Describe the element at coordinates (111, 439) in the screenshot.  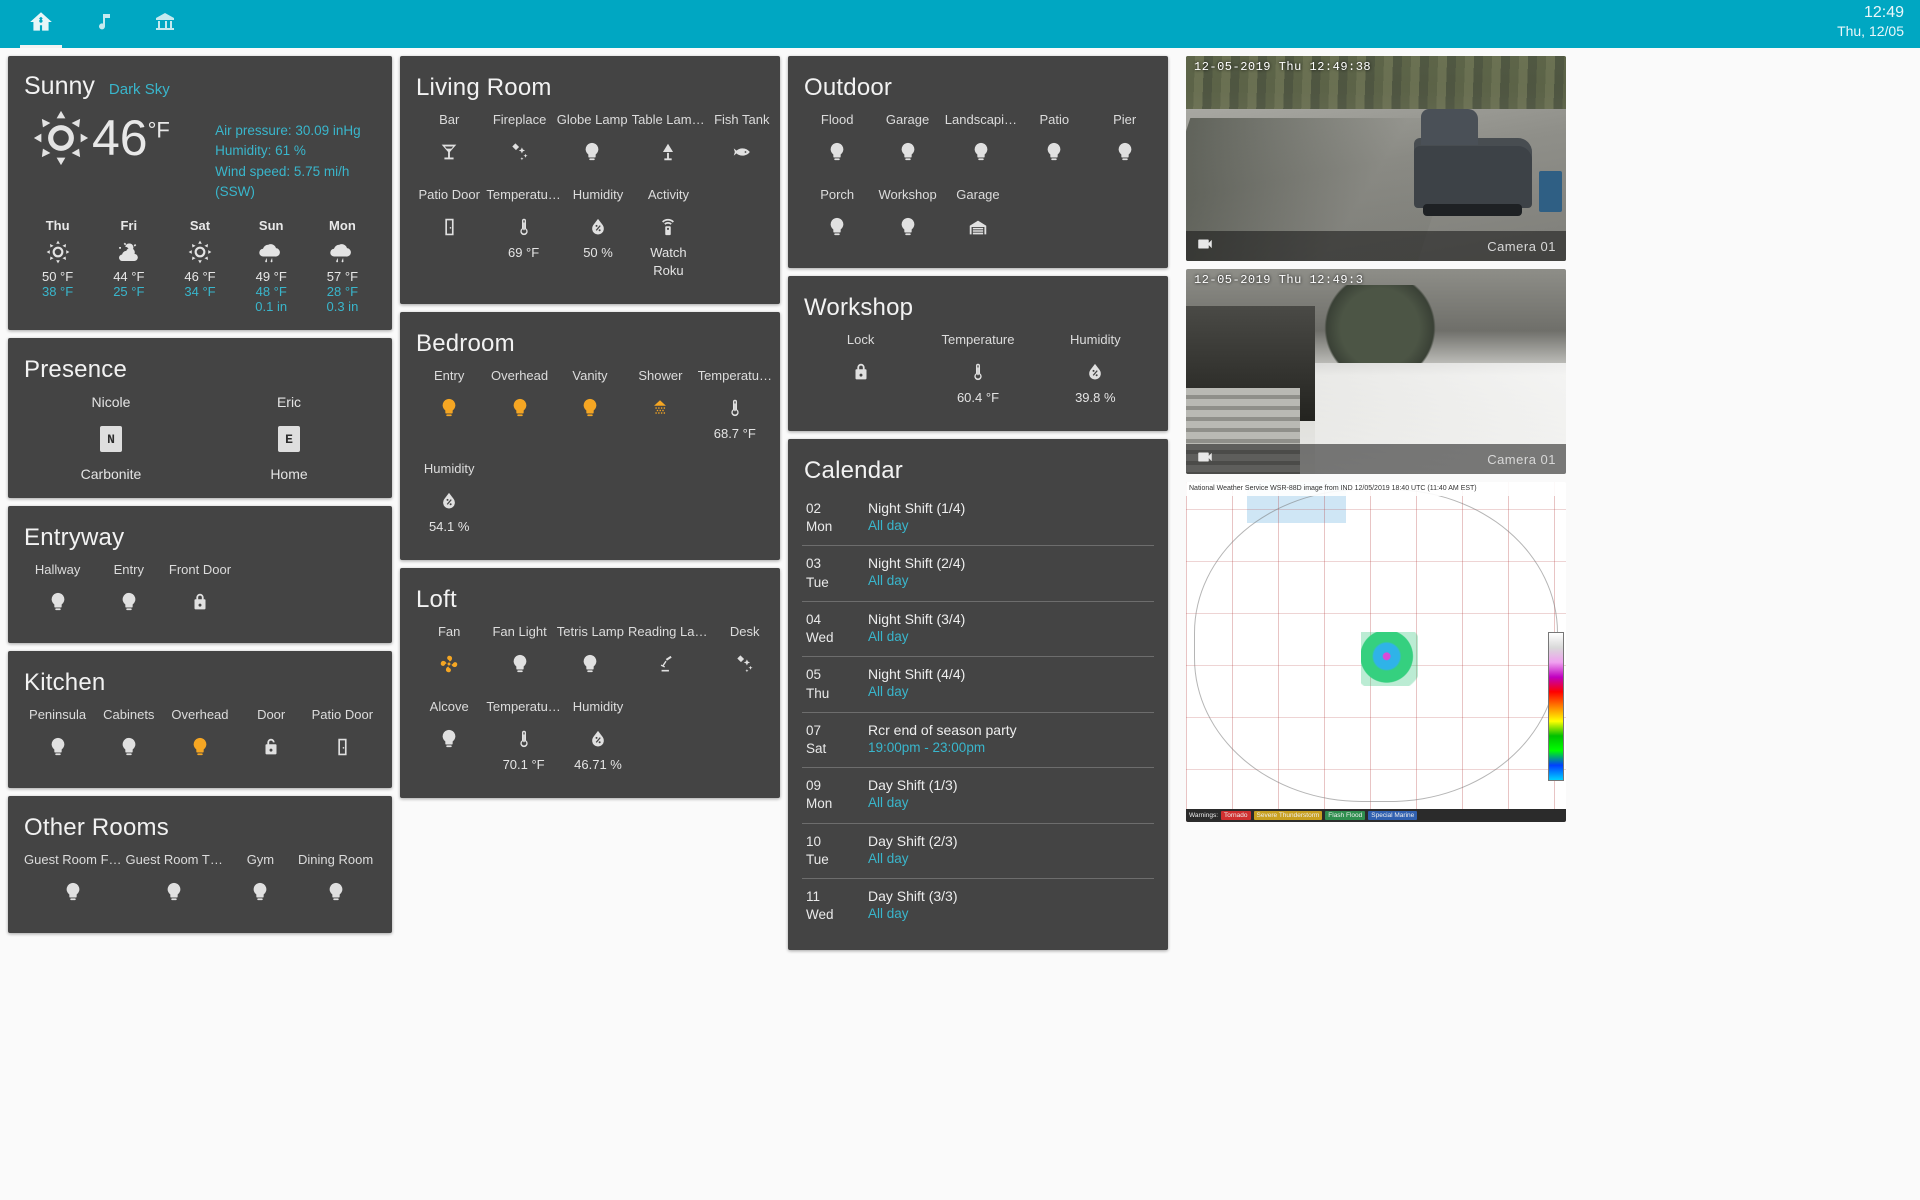
I see `avatar: N` at that location.